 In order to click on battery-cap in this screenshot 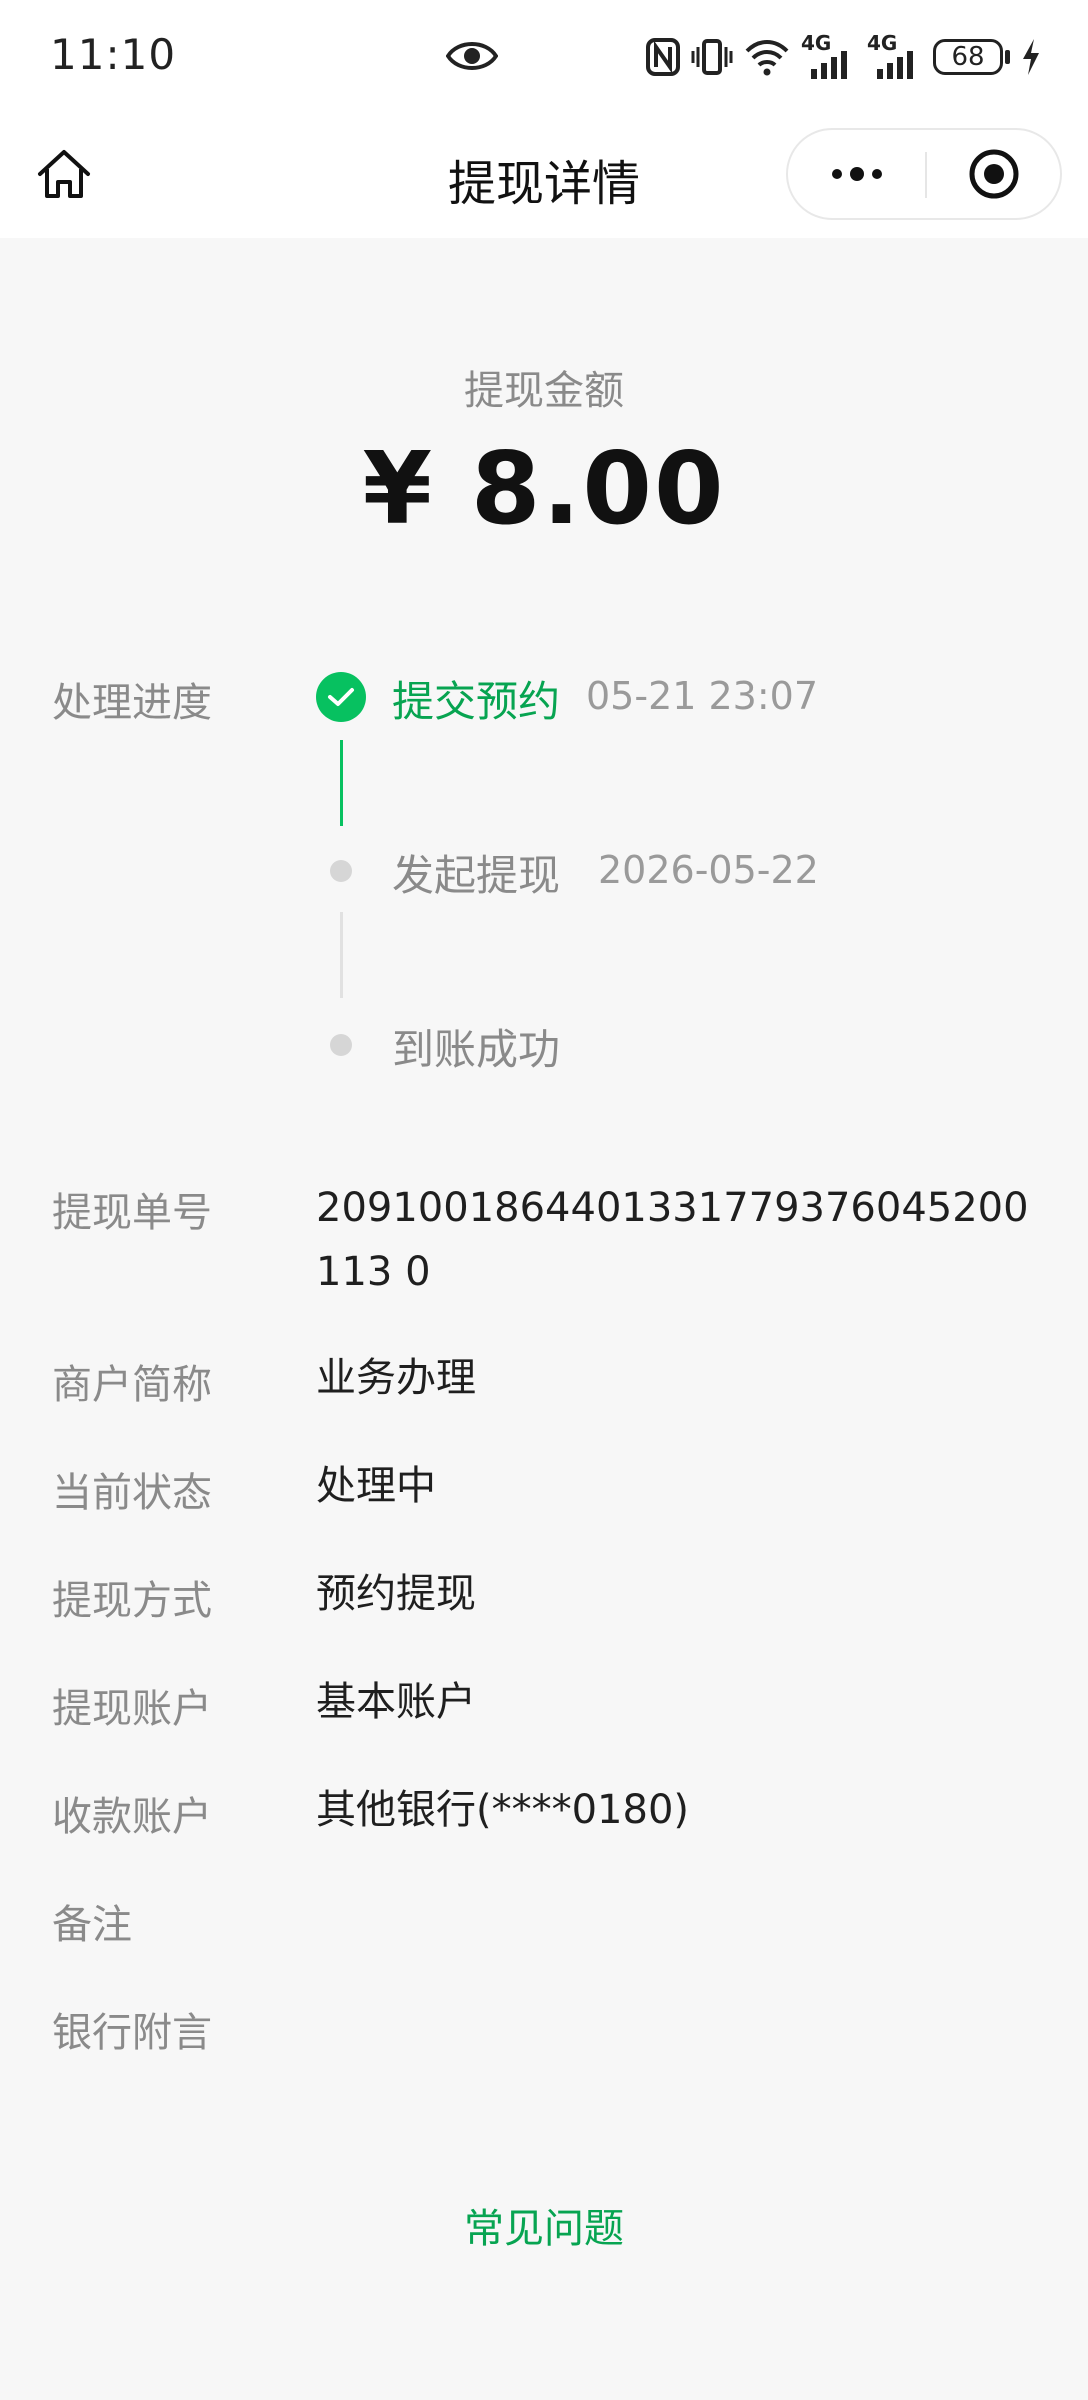, I will do `click(1007, 57)`.